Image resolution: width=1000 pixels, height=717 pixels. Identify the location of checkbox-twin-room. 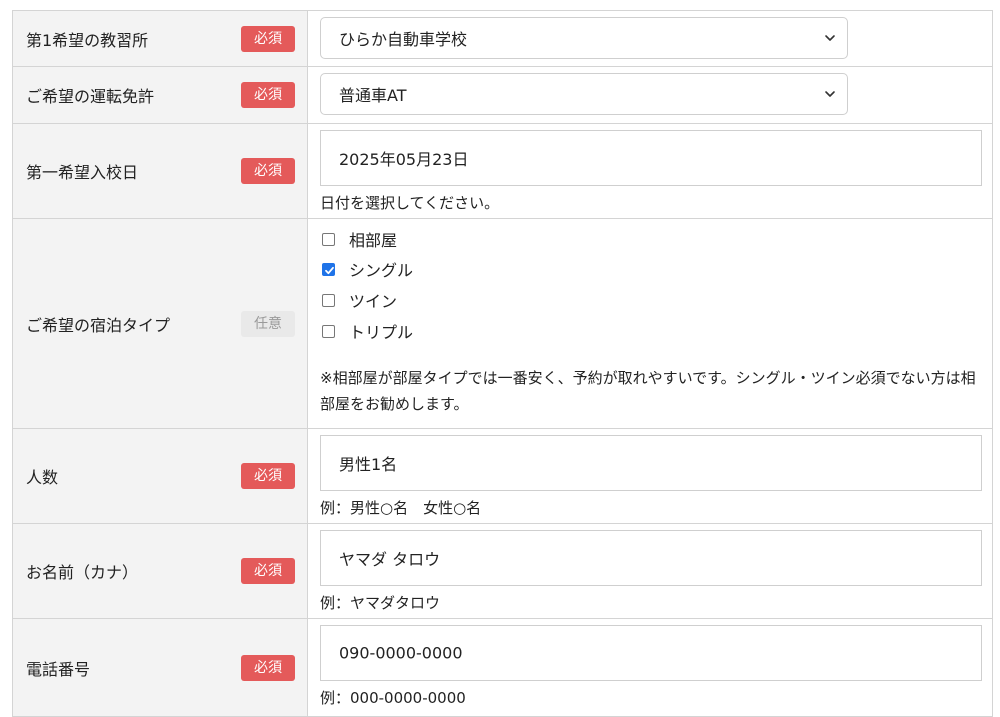
(328, 300).